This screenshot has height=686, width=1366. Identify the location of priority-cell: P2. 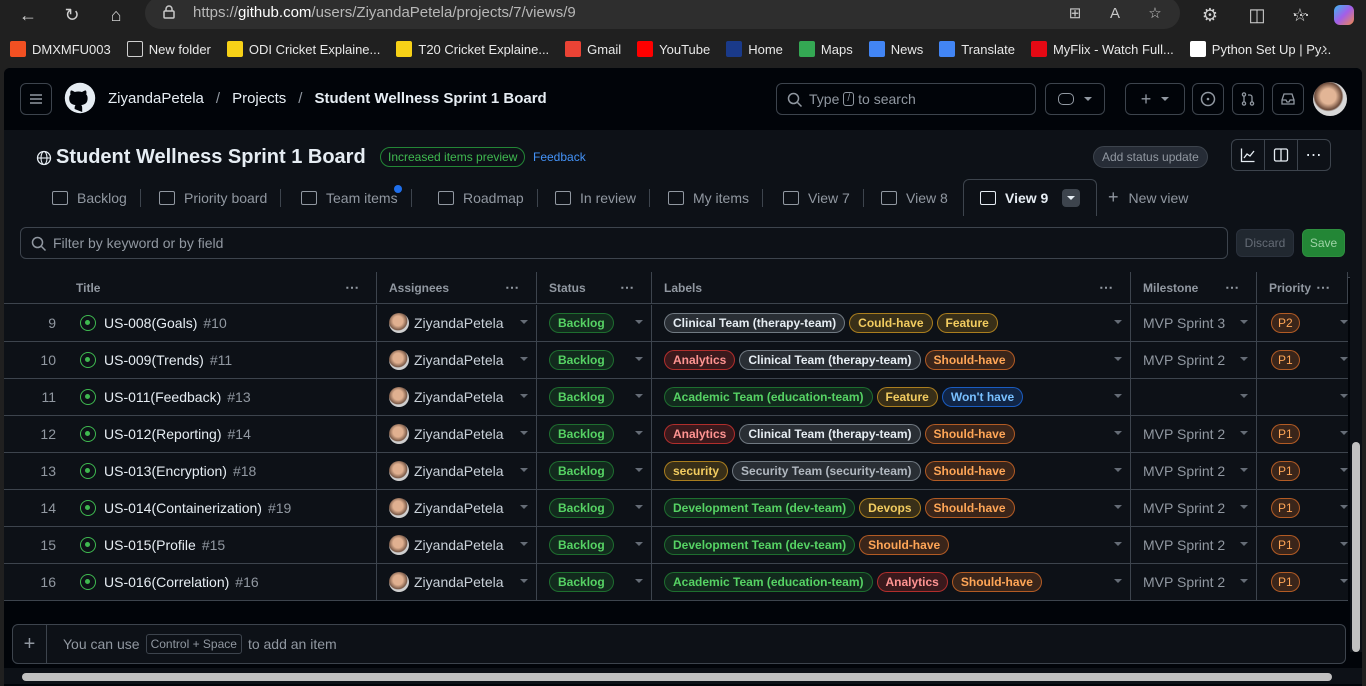
(1302, 323).